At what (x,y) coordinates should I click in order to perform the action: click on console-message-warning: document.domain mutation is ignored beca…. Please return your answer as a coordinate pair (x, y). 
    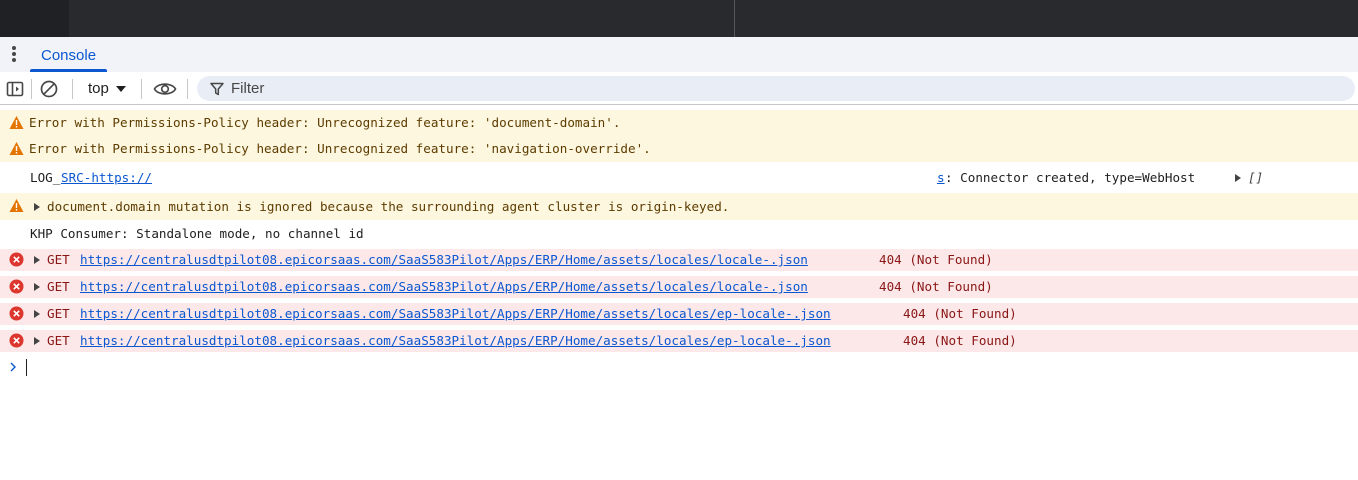
    Looking at the image, I should click on (679, 206).